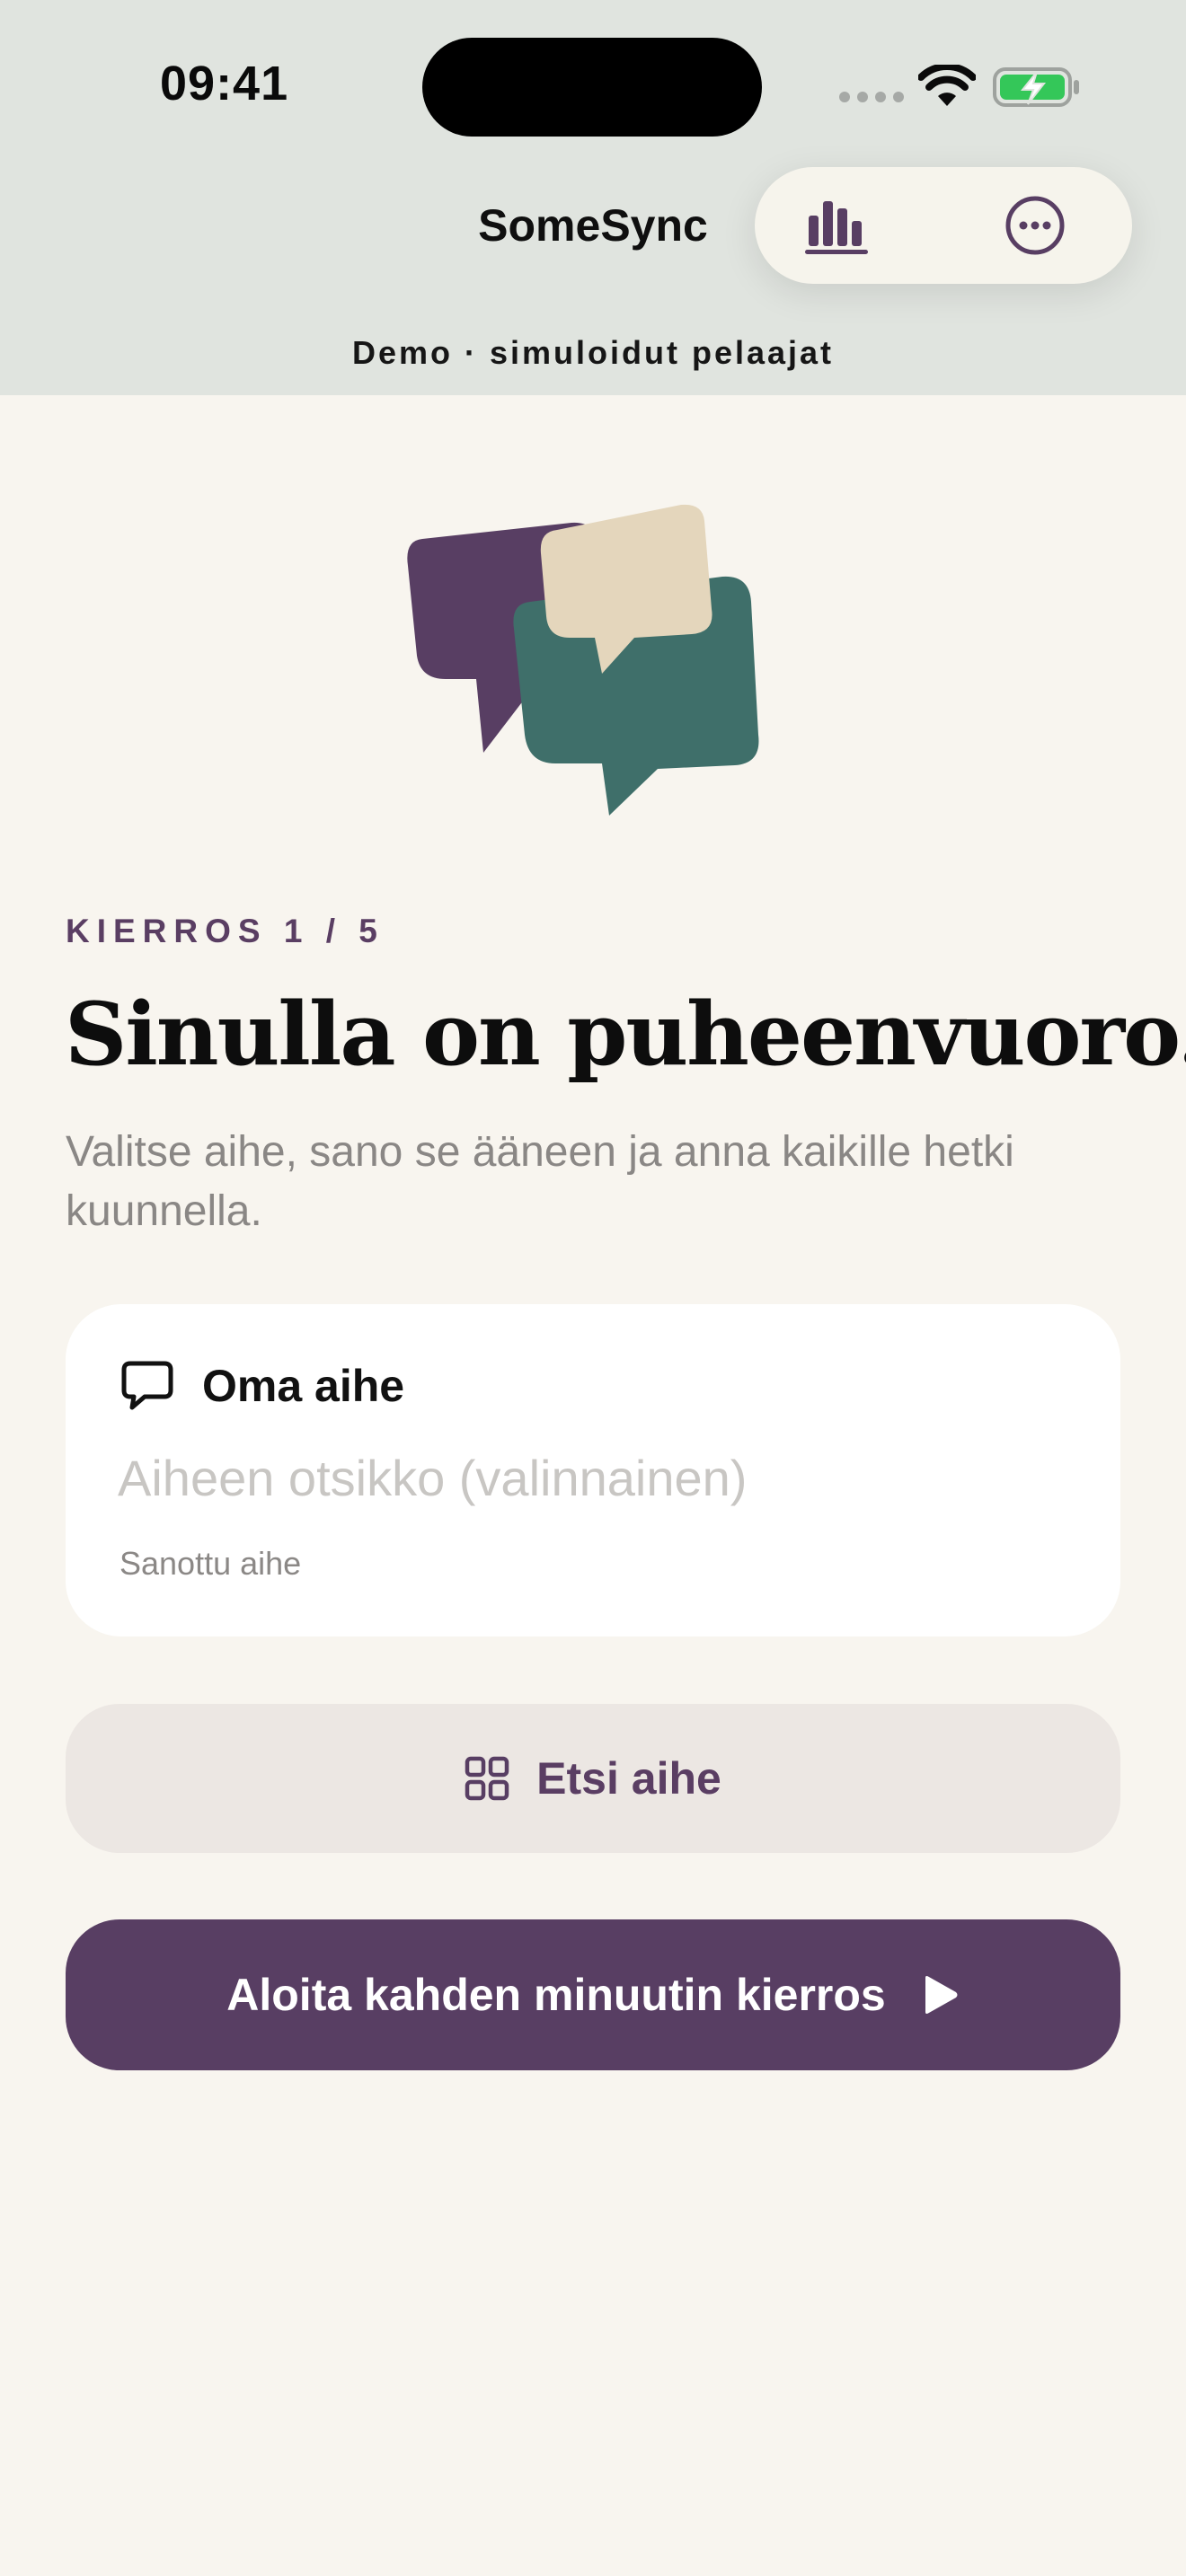 The height and width of the screenshot is (2576, 1186). Describe the element at coordinates (225, 931) in the screenshot. I see `round-label: KIERROS 1 / 5` at that location.